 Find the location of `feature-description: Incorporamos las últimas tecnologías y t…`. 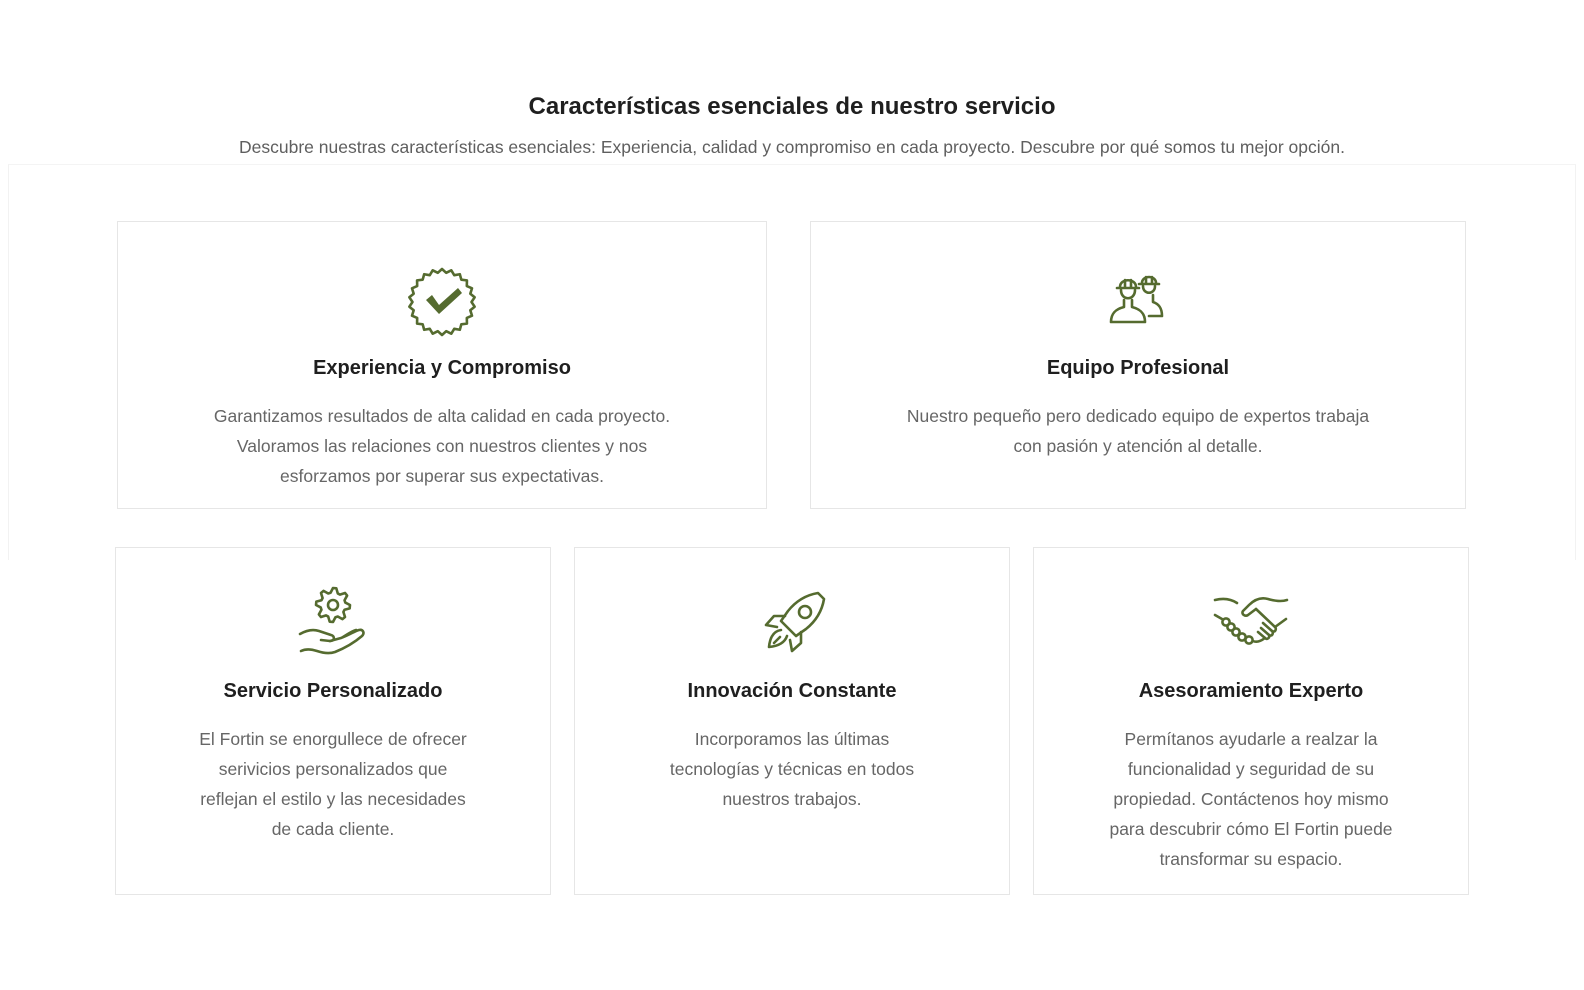

feature-description: Incorporamos las últimas tecnologías y t… is located at coordinates (792, 769).